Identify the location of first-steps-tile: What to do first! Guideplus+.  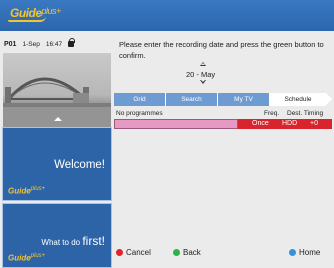
(57, 235).